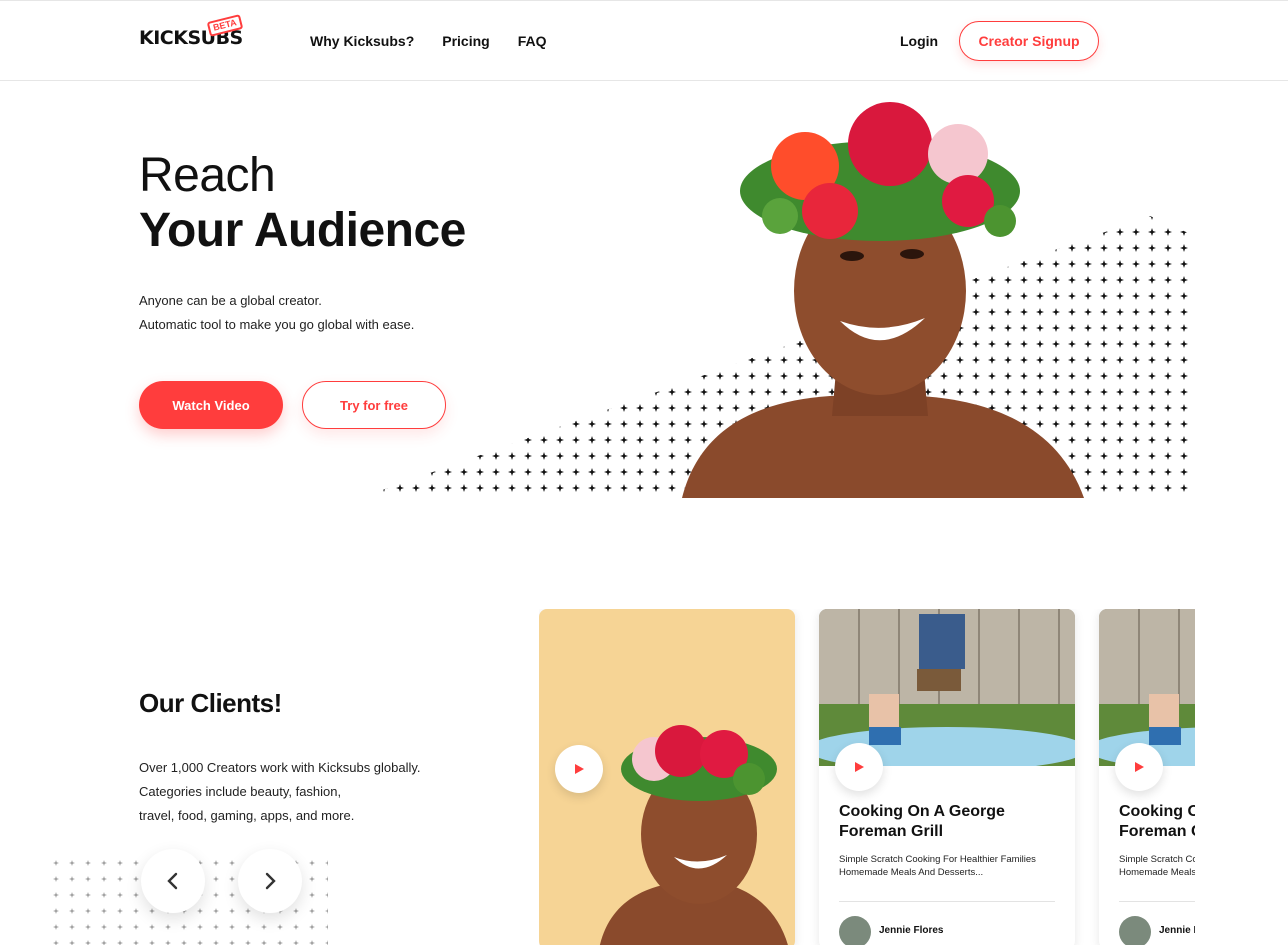 This screenshot has height=945, width=1288. What do you see at coordinates (211, 405) in the screenshot?
I see `watch-video-button: Watch Video` at bounding box center [211, 405].